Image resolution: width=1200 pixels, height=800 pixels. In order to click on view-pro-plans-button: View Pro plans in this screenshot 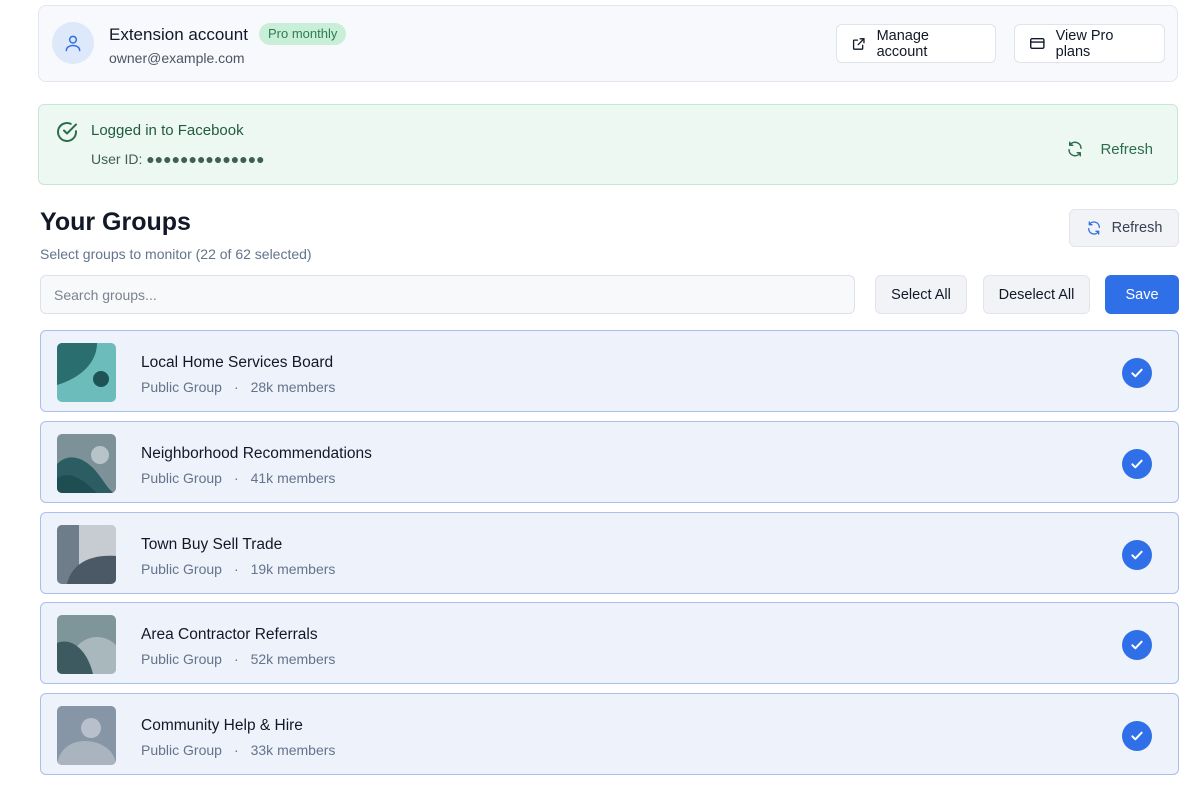, I will do `click(1089, 43)`.